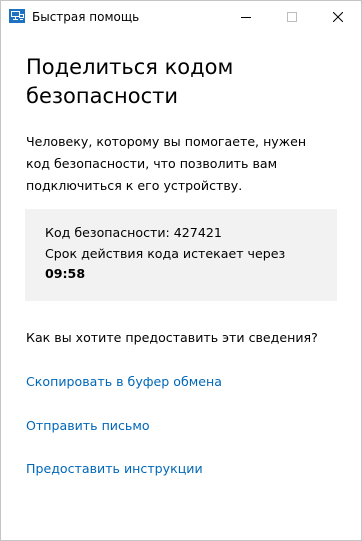 The height and width of the screenshot is (541, 362). Describe the element at coordinates (124, 382) in the screenshot. I see `copy-to-clipboard-link: Скопировать в буфер обмена` at that location.